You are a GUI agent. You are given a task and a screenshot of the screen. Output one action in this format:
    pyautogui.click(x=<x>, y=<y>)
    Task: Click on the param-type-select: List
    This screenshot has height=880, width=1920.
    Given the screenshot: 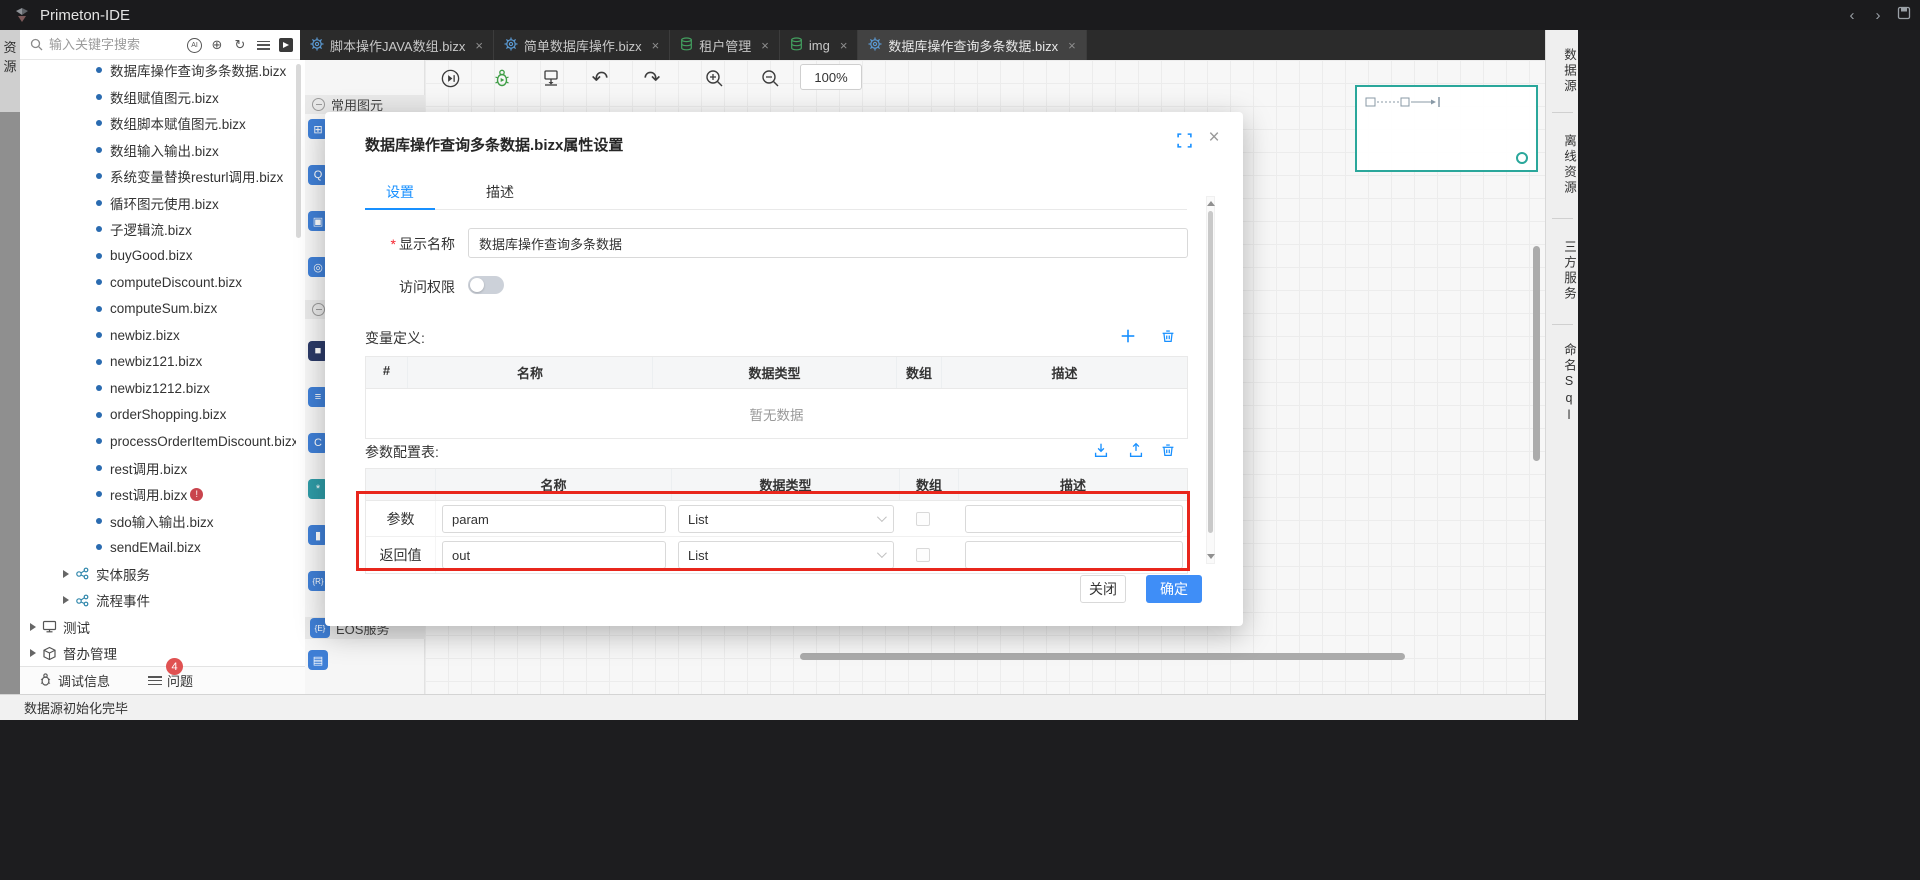 What is the action you would take?
    pyautogui.click(x=786, y=519)
    